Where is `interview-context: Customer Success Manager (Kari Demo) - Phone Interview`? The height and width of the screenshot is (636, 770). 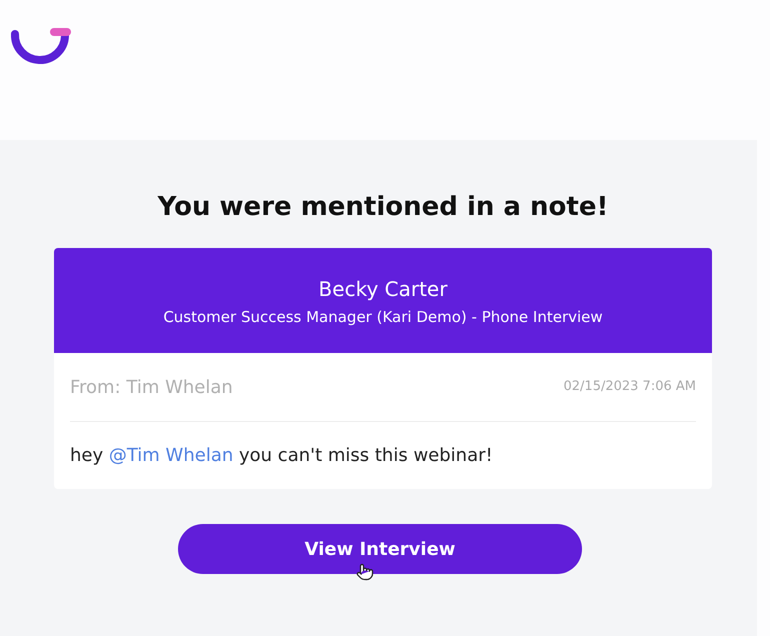 interview-context: Customer Success Manager (Kari Demo) - Phone Interview is located at coordinates (383, 317).